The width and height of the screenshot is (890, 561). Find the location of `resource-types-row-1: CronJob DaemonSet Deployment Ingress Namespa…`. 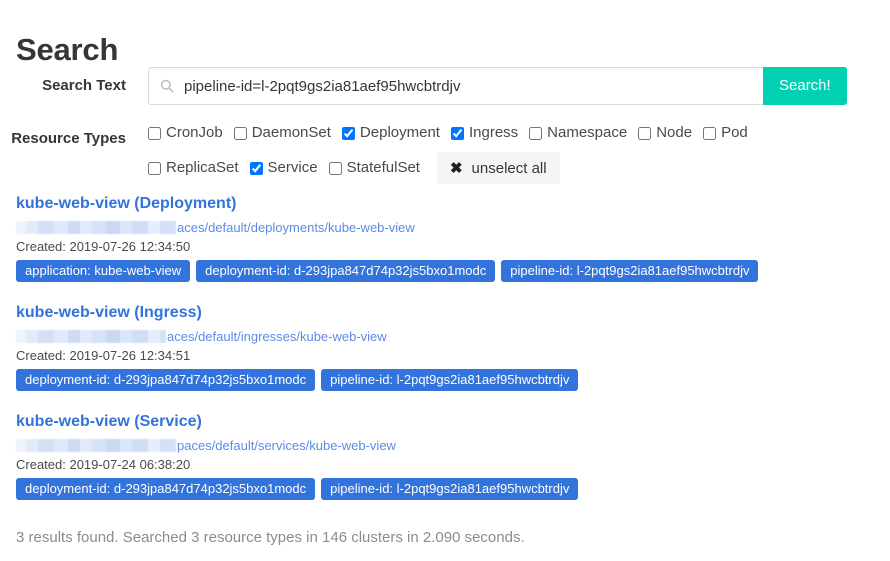

resource-types-row-1: CronJob DaemonSet Deployment Ingress Namespa… is located at coordinates (508, 133).